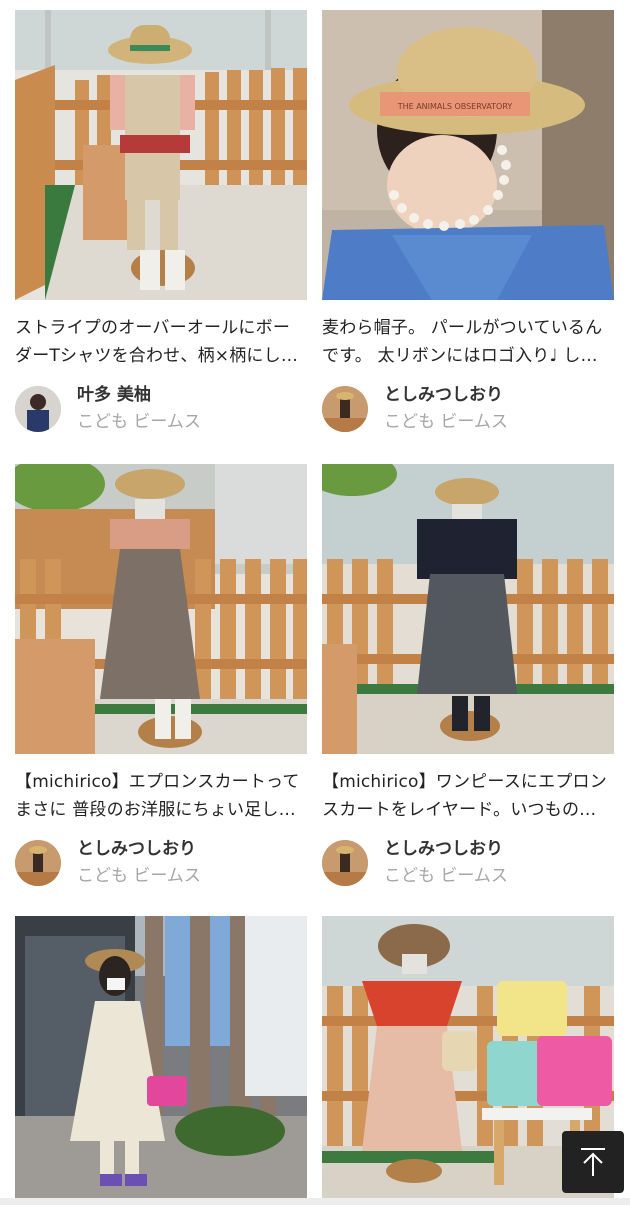 The height and width of the screenshot is (1205, 630). Describe the element at coordinates (455, 106) in the screenshot. I see `hat-label-text: THE ANIMALS OBSERVATORY` at that location.